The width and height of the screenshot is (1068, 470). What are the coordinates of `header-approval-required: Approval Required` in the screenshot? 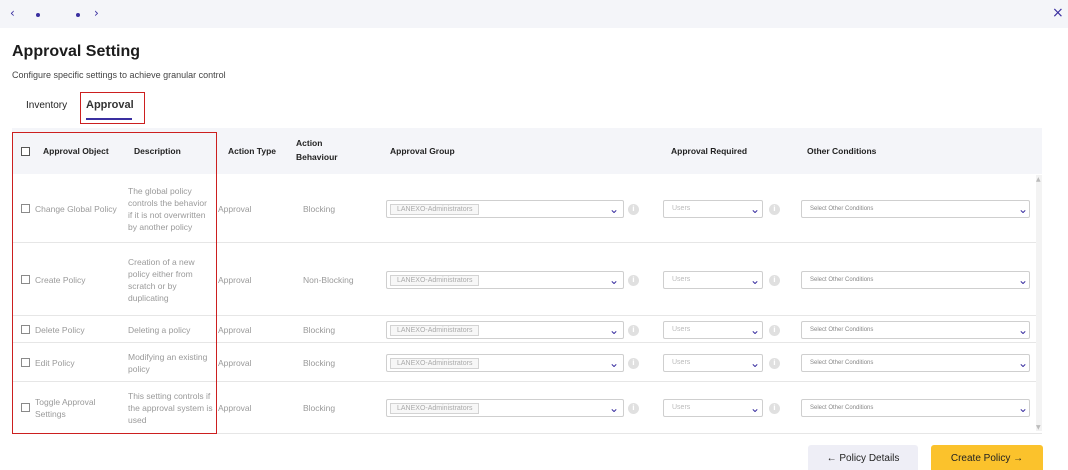 It's located at (709, 151).